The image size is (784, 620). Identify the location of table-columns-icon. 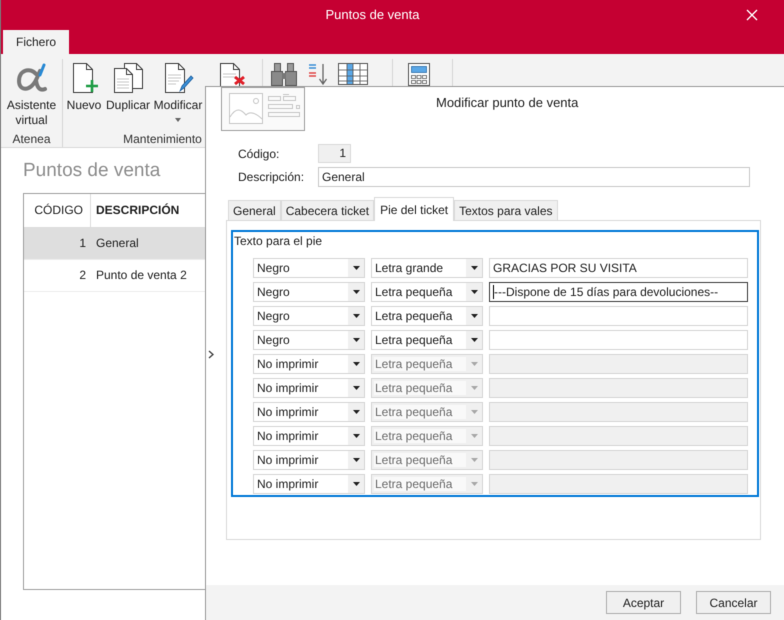
(353, 74).